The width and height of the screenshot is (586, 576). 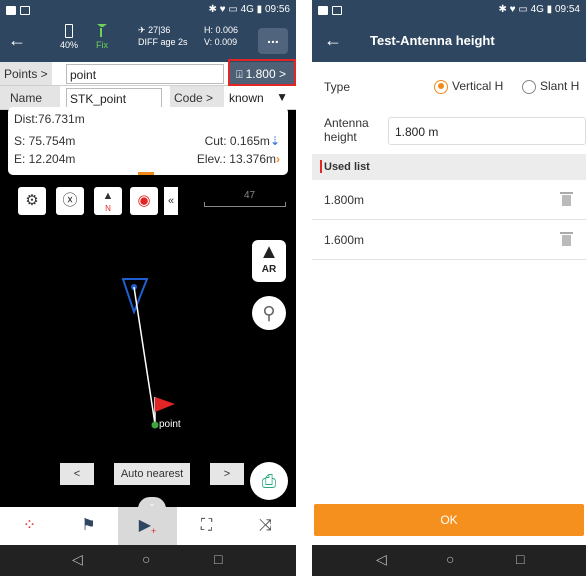 What do you see at coordinates (550, 86) in the screenshot?
I see `slant-h-radio: Slant H` at bounding box center [550, 86].